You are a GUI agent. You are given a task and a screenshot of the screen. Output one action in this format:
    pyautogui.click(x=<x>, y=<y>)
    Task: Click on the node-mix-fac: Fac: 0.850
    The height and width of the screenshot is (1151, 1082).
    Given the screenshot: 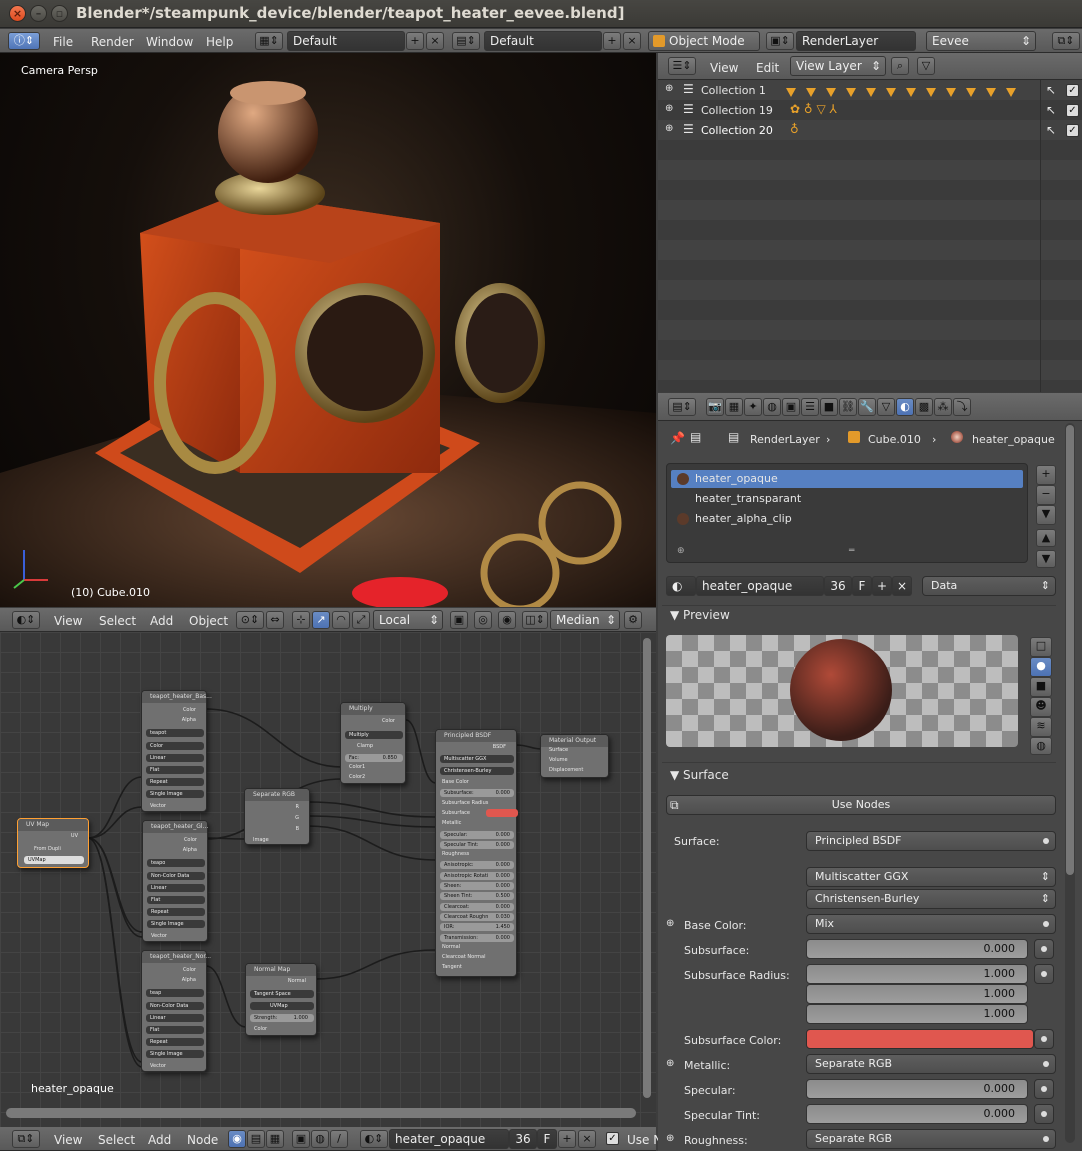 What is the action you would take?
    pyautogui.click(x=374, y=758)
    